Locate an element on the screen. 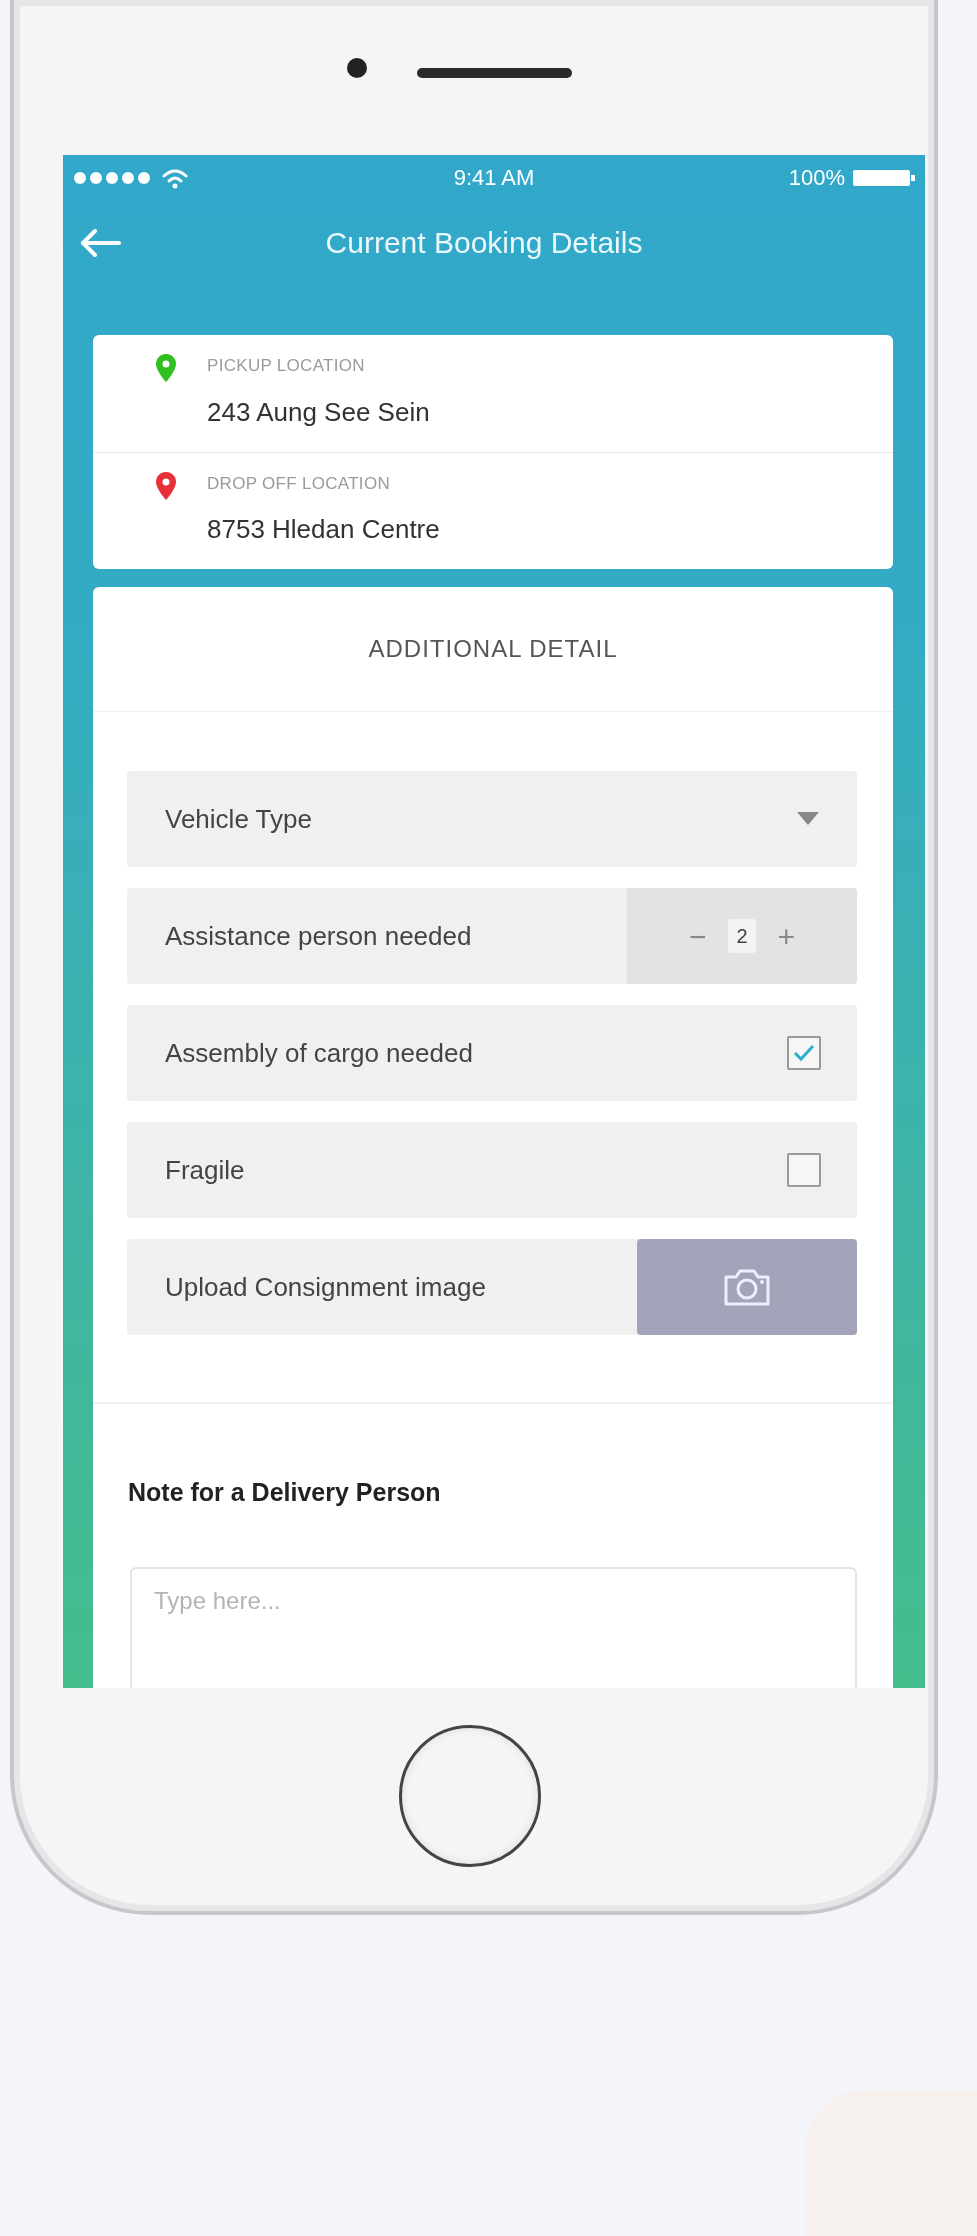 The height and width of the screenshot is (2236, 977). speaker-slot-icon is located at coordinates (494, 73).